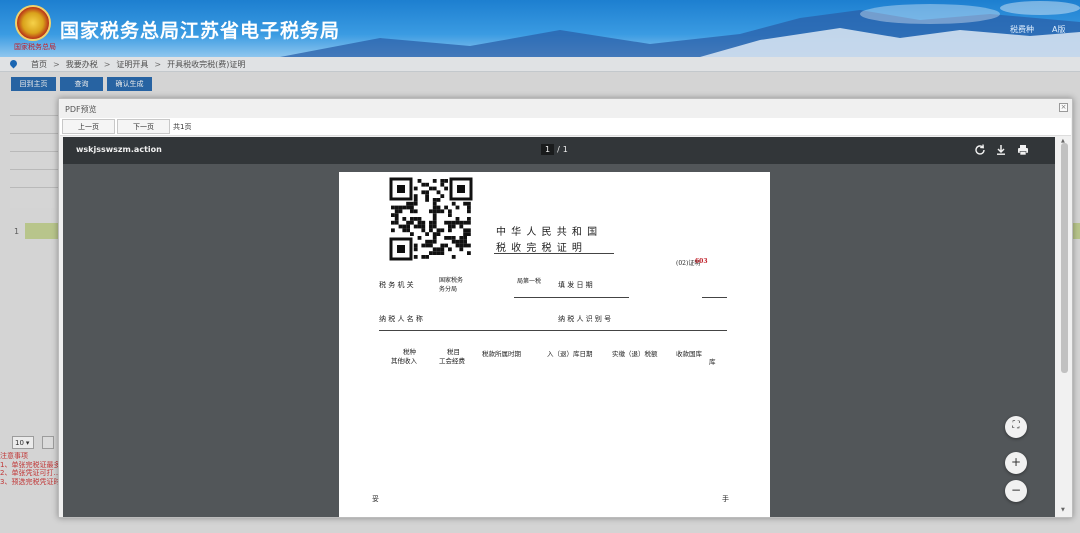  Describe the element at coordinates (553, 330) in the screenshot. I see `taxpayer-line` at that location.